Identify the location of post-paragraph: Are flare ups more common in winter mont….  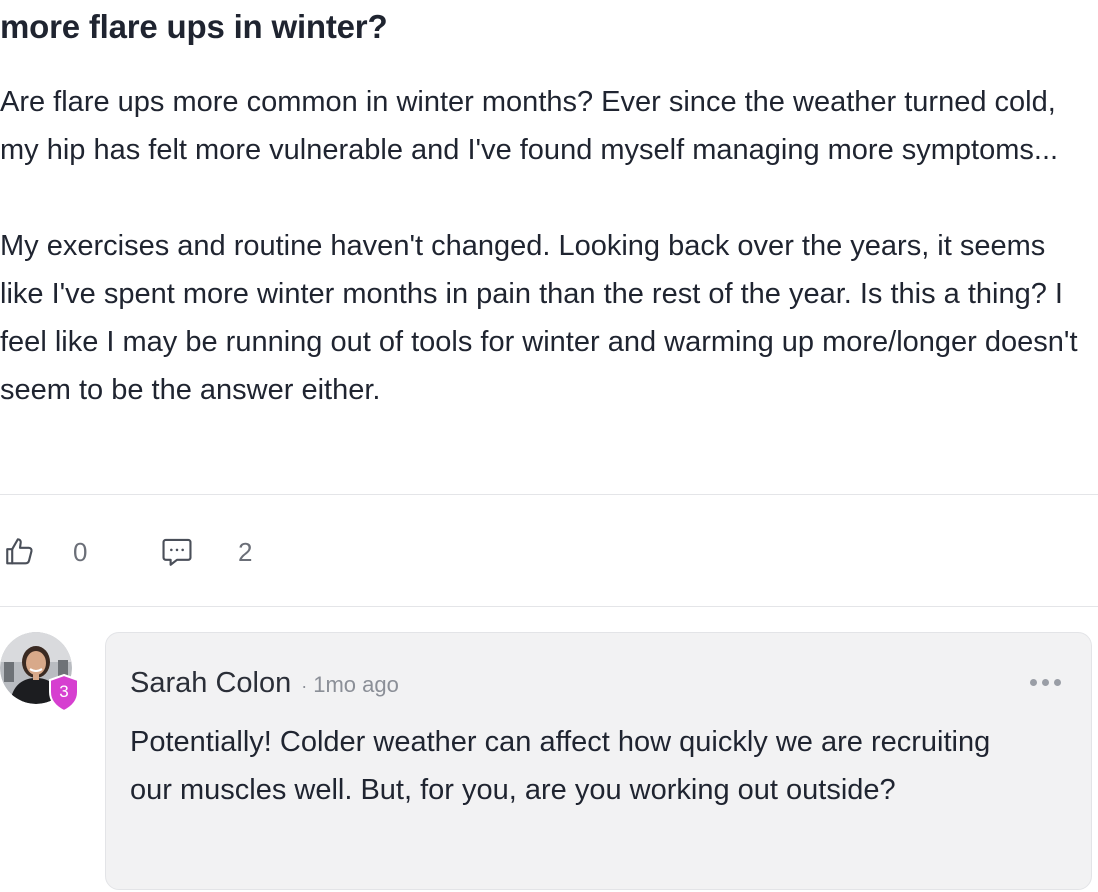
(529, 126).